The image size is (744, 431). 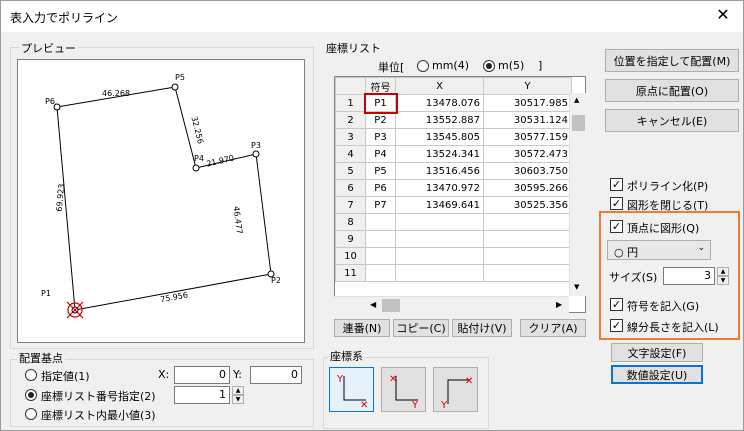 What do you see at coordinates (373, 304) in the screenshot?
I see `scroll-left-icon: ◀` at bounding box center [373, 304].